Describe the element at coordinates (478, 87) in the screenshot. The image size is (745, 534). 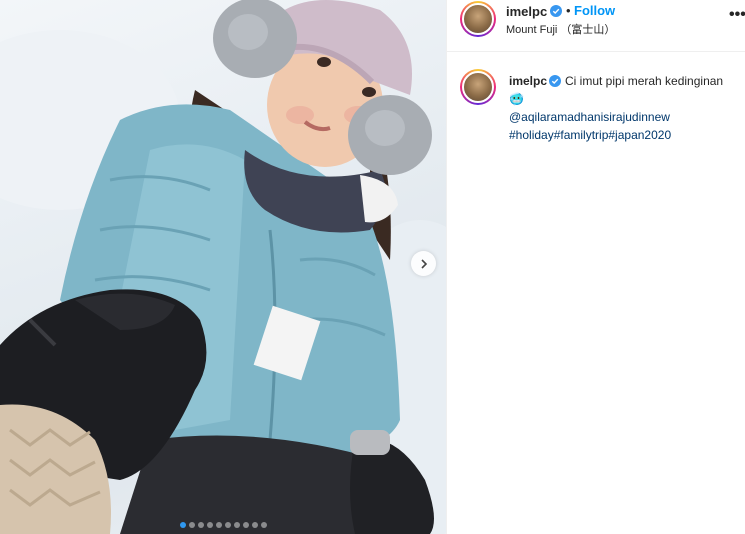
I see `caption-author-avatar` at that location.